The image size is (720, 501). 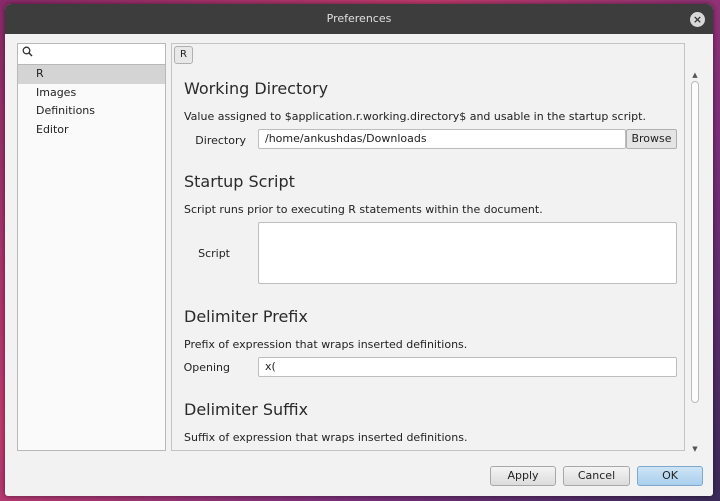 What do you see at coordinates (246, 316) in the screenshot?
I see `section-heading-delimiter-prefix: Delimiter Prefix` at bounding box center [246, 316].